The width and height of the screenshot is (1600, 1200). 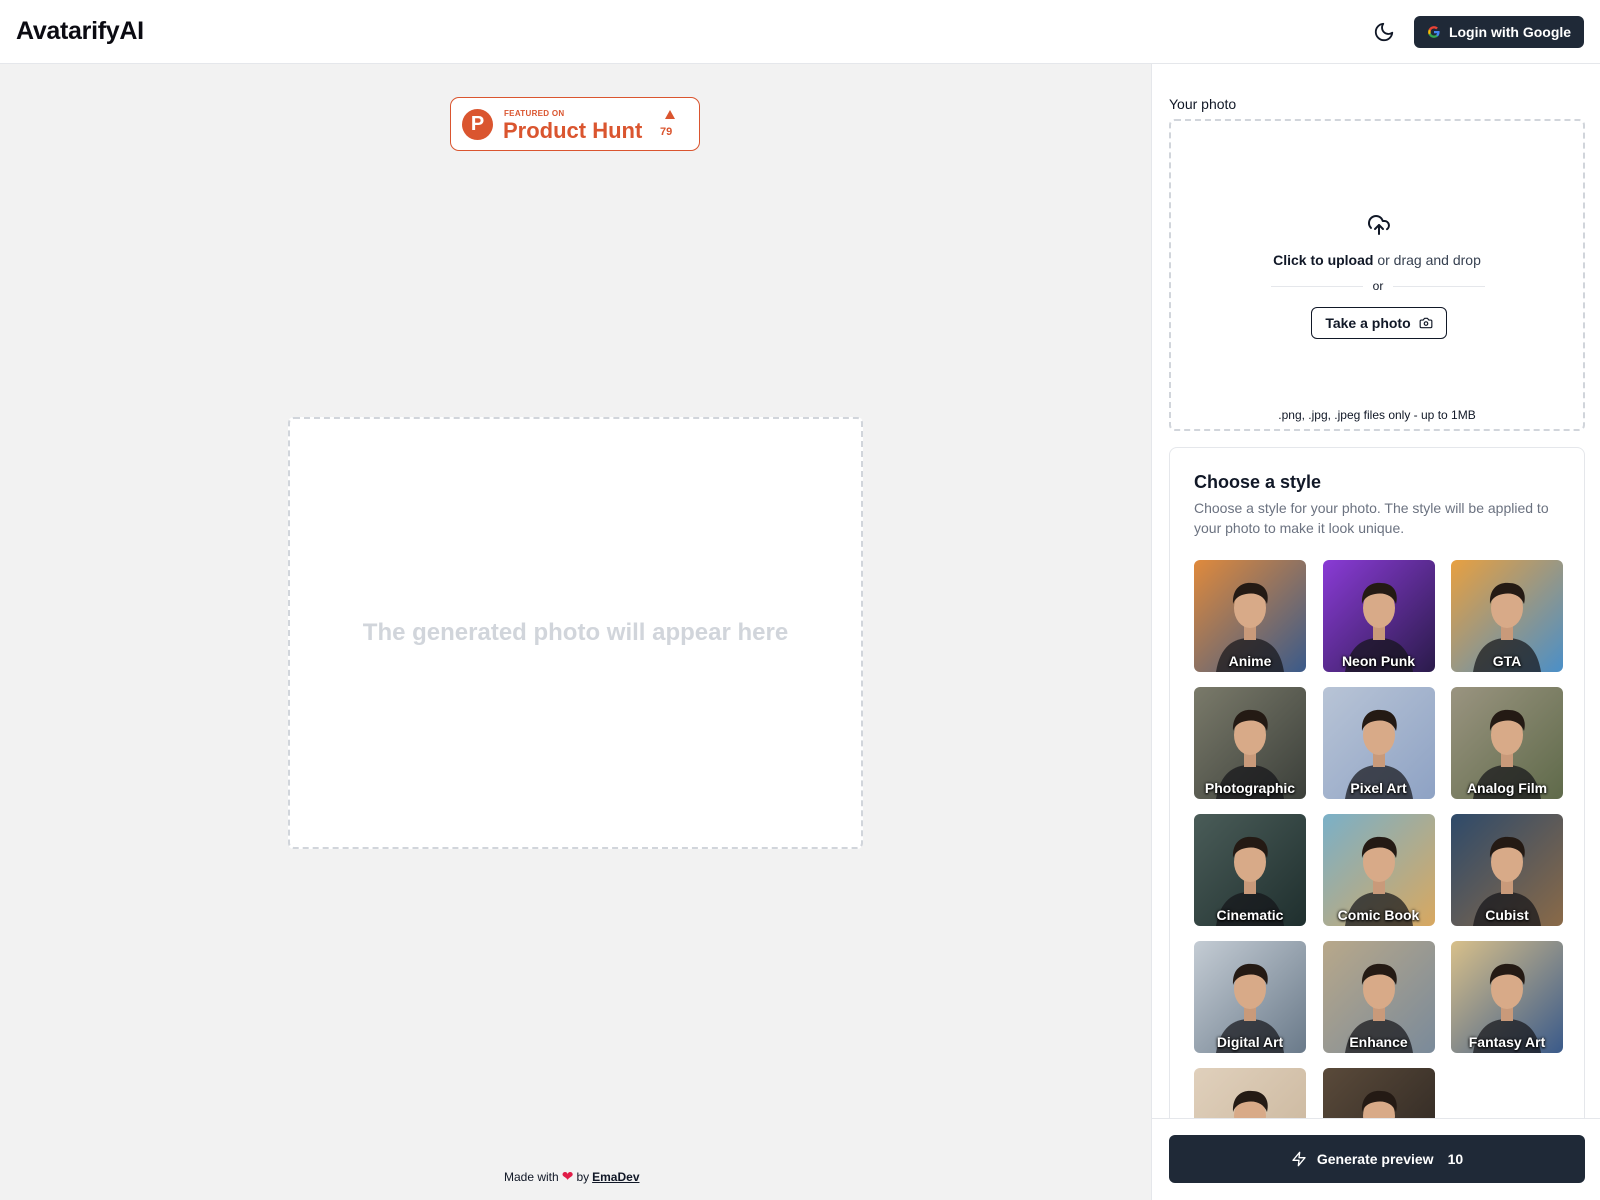 What do you see at coordinates (1507, 661) in the screenshot?
I see `style-tile-label: GTA` at bounding box center [1507, 661].